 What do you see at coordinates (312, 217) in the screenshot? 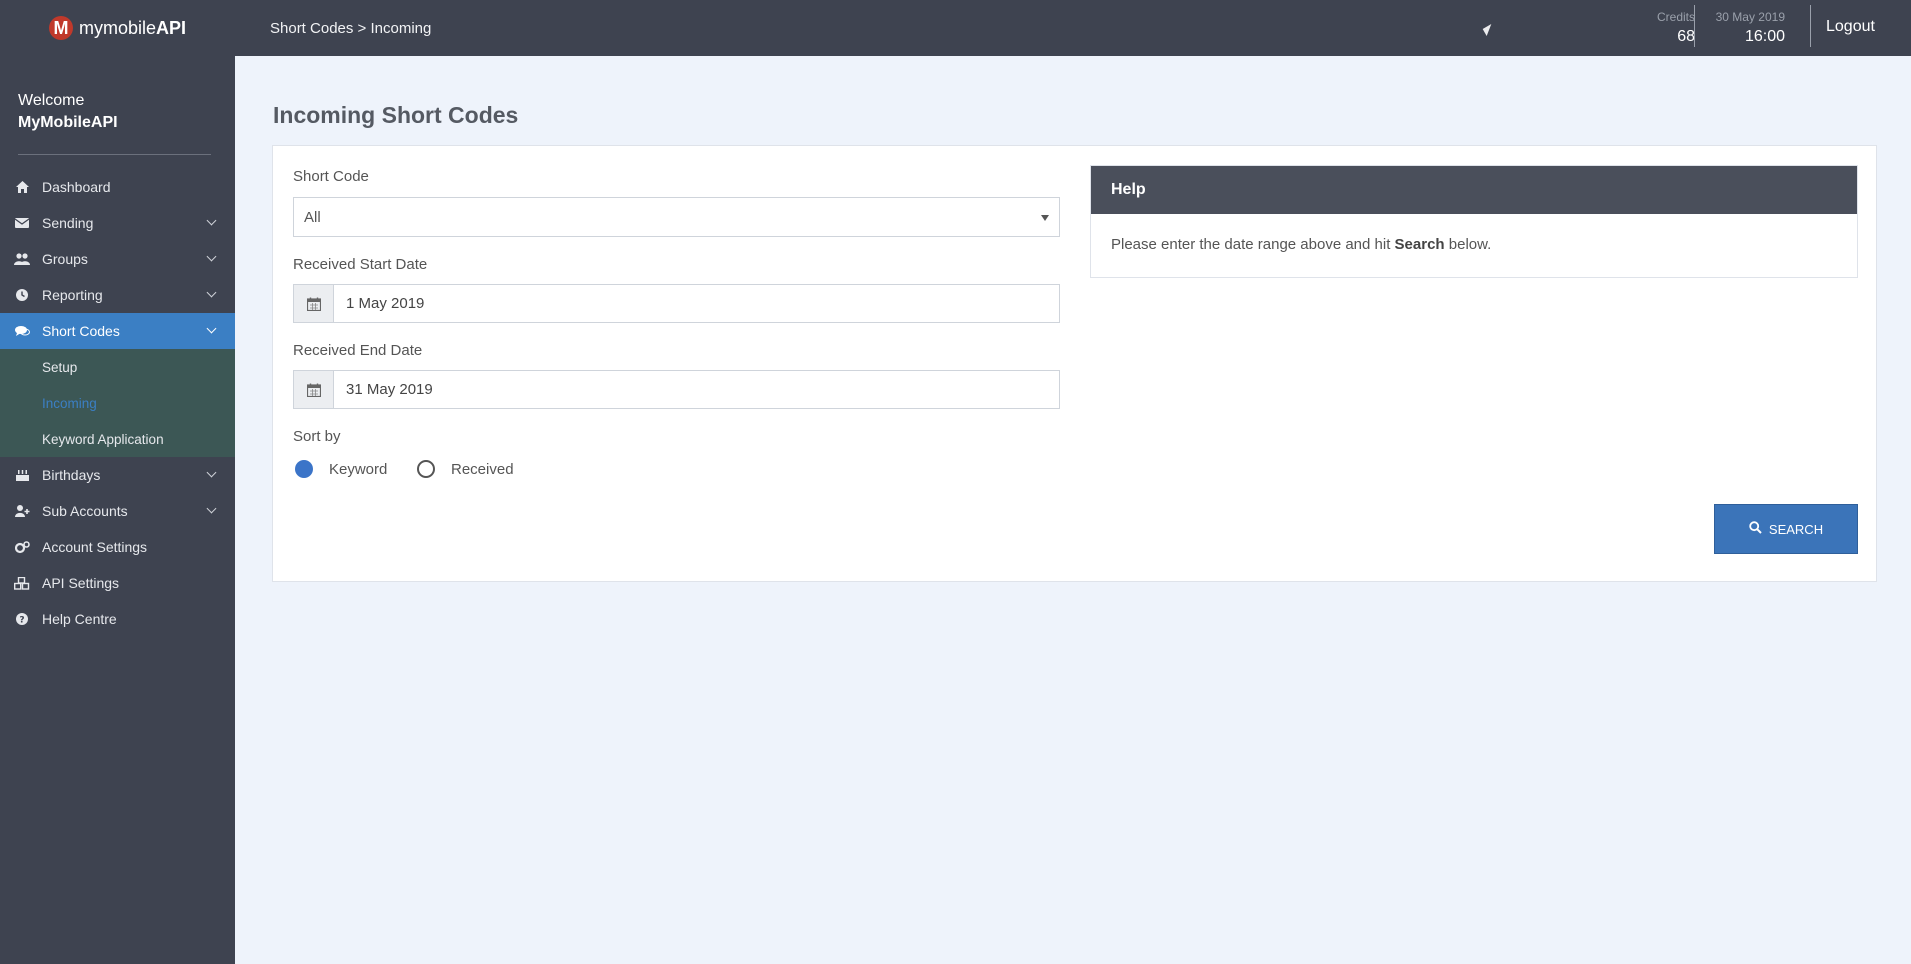
I see `short-code-selected-value: All` at bounding box center [312, 217].